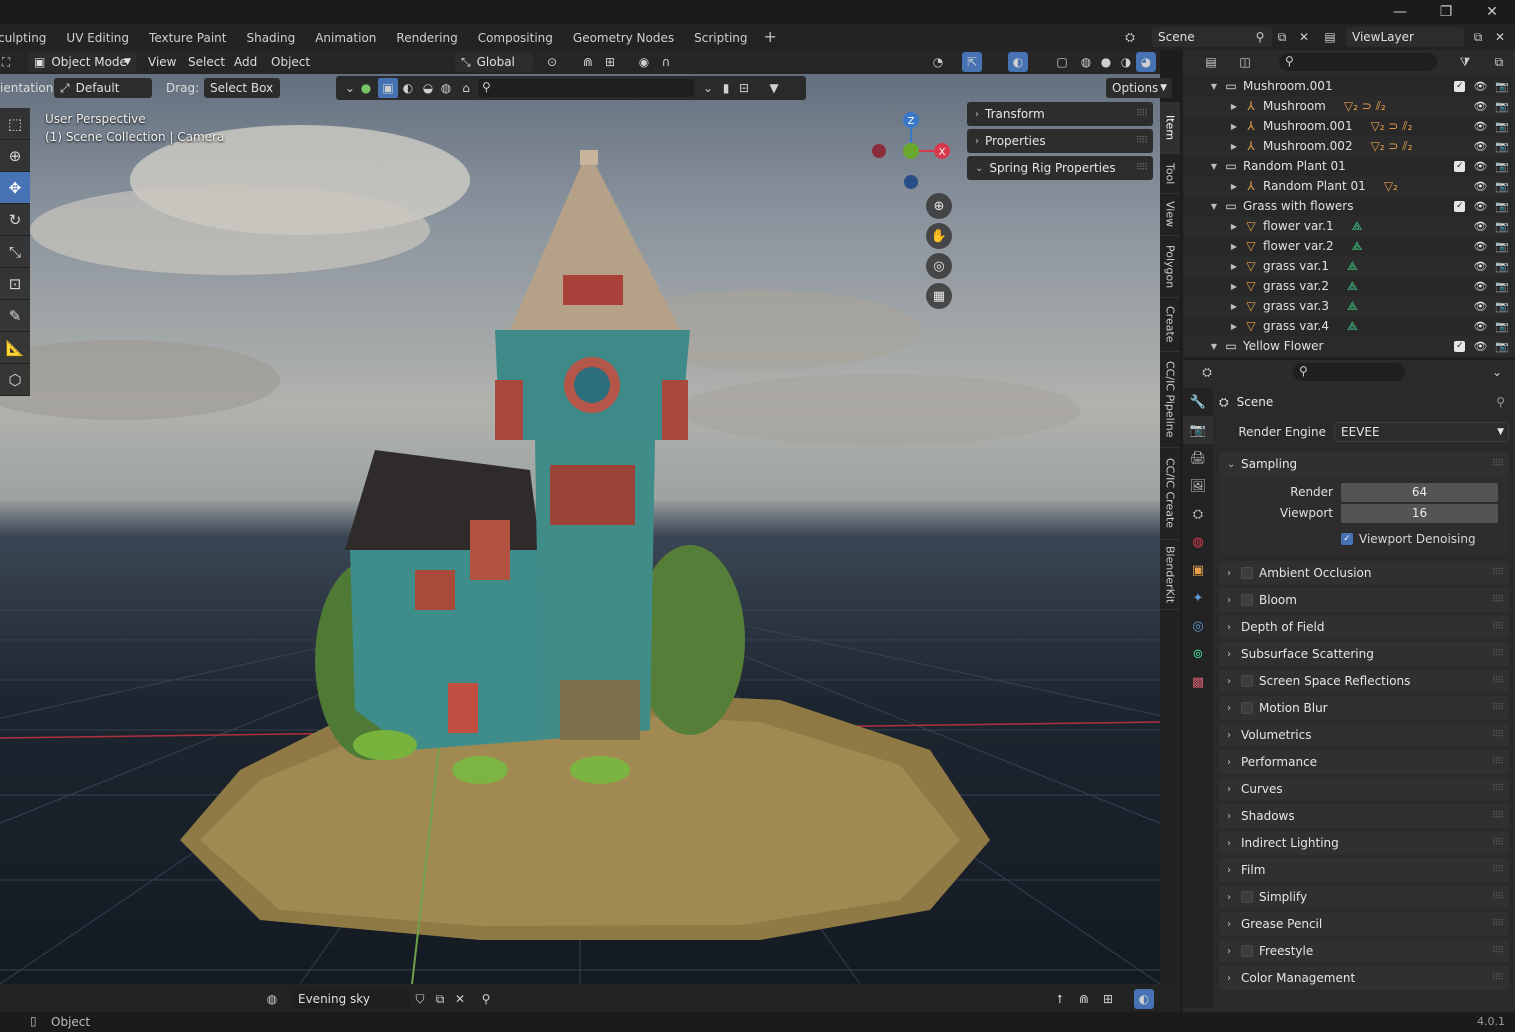 This screenshot has height=1032, width=1515. I want to click on xray-icon: ▢, so click(1062, 62).